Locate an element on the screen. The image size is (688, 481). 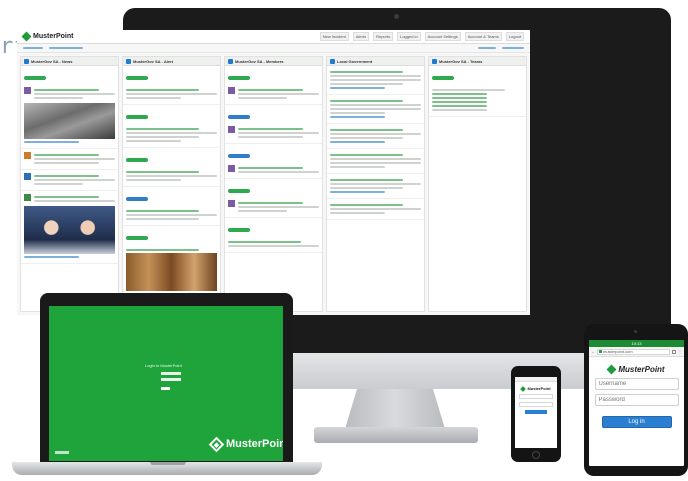
lock-icon is located at coordinates (600, 351).